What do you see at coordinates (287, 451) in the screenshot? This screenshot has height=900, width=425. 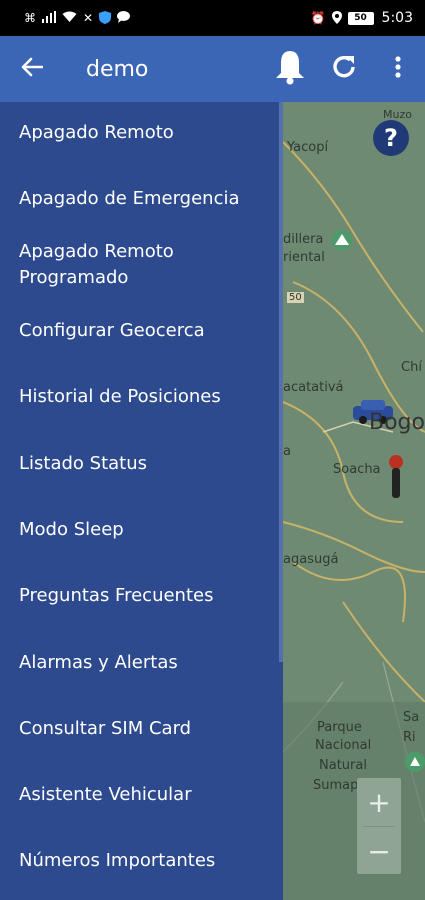 I see `map-label-la: a` at bounding box center [287, 451].